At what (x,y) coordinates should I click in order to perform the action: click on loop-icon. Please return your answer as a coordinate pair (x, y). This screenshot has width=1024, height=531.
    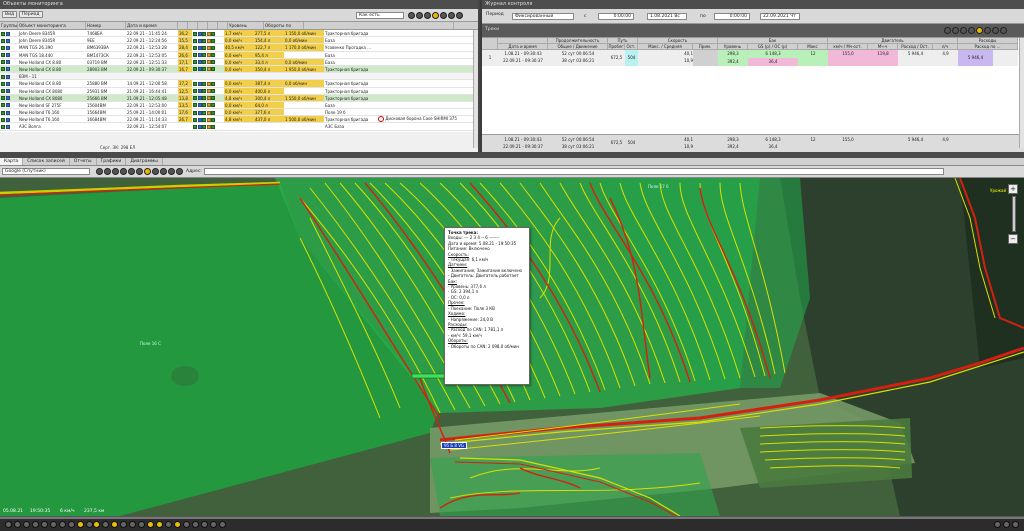
    Looking at the image, I should click on (105, 524).